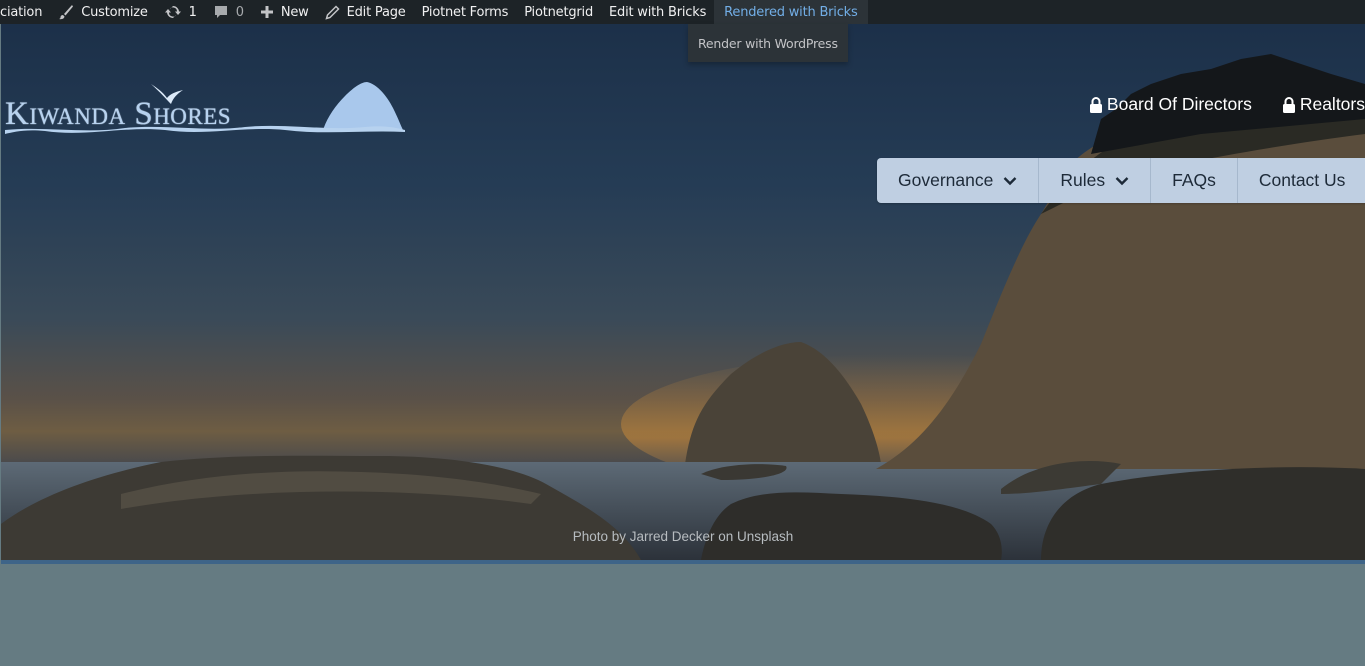  I want to click on nav-item-contact-us: Contact Us, so click(1301, 180).